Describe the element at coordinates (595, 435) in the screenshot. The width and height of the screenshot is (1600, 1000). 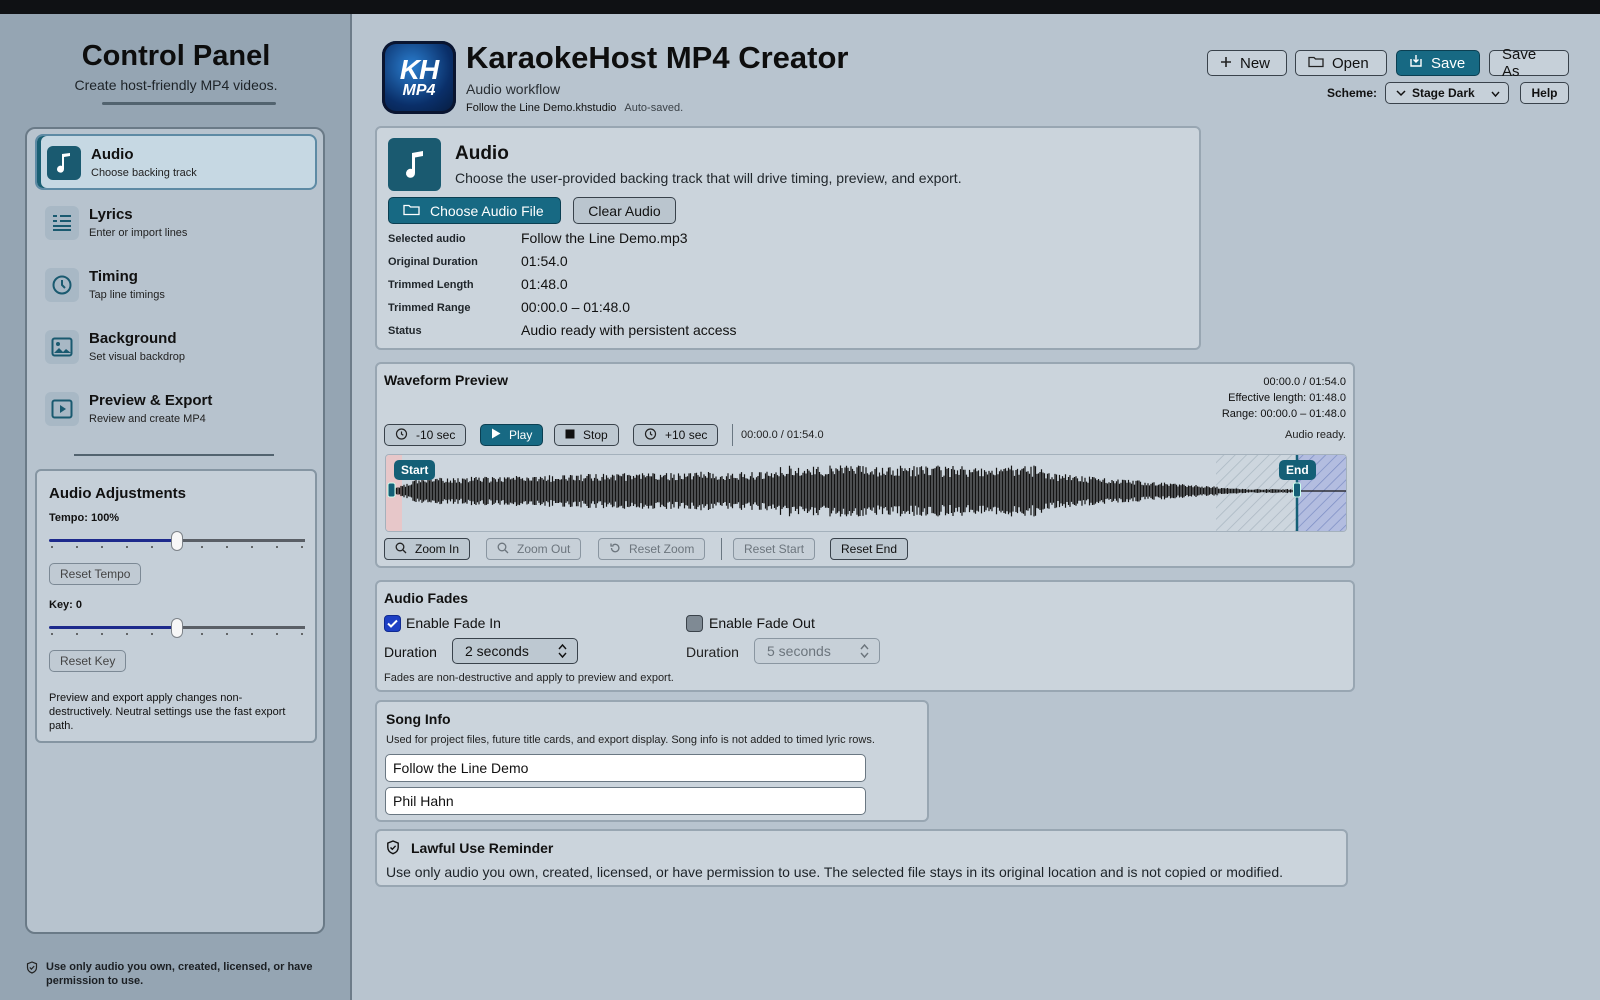
I see `stop-label: Stop` at that location.